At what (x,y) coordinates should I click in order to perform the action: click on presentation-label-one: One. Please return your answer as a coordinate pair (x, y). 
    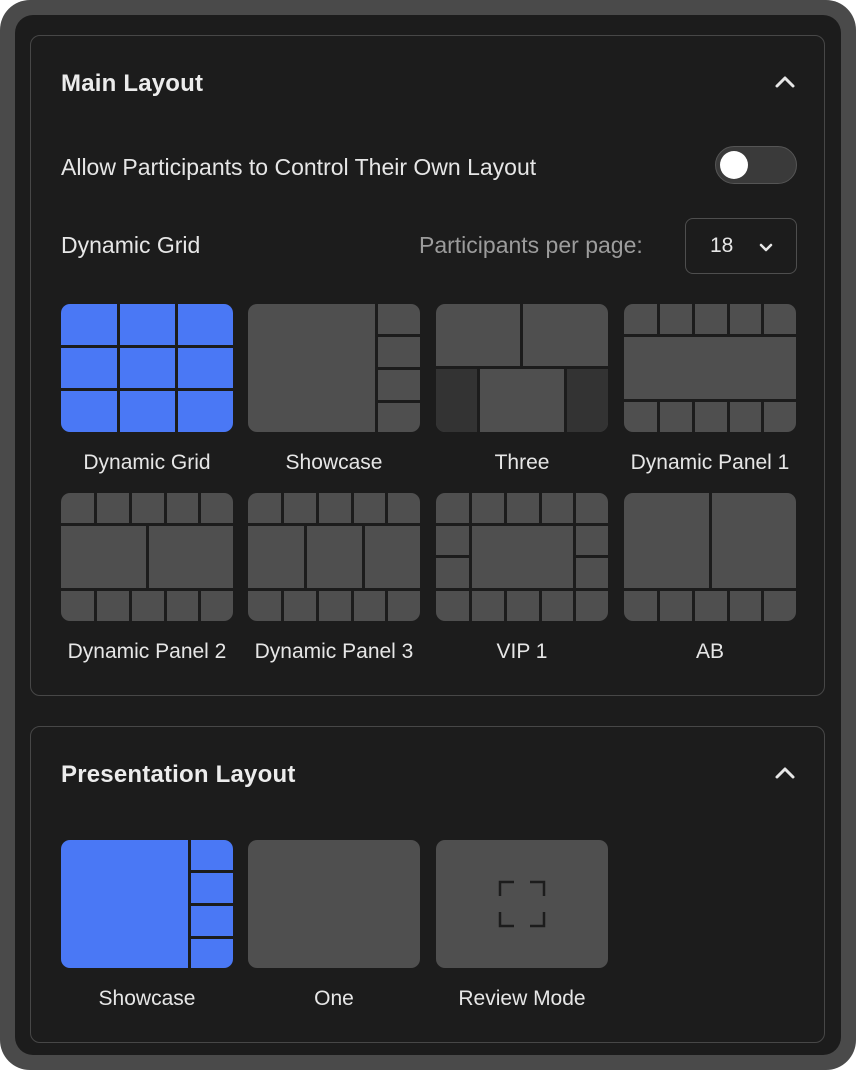
    Looking at the image, I should click on (334, 998).